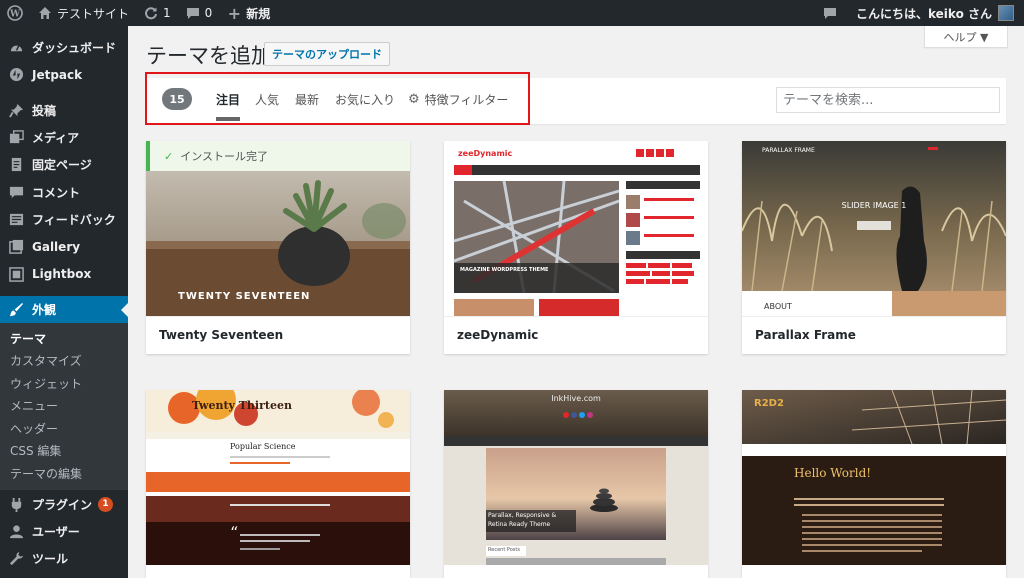 The height and width of the screenshot is (578, 1024). Describe the element at coordinates (258, 13) in the screenshot. I see `new-label: 新規` at that location.